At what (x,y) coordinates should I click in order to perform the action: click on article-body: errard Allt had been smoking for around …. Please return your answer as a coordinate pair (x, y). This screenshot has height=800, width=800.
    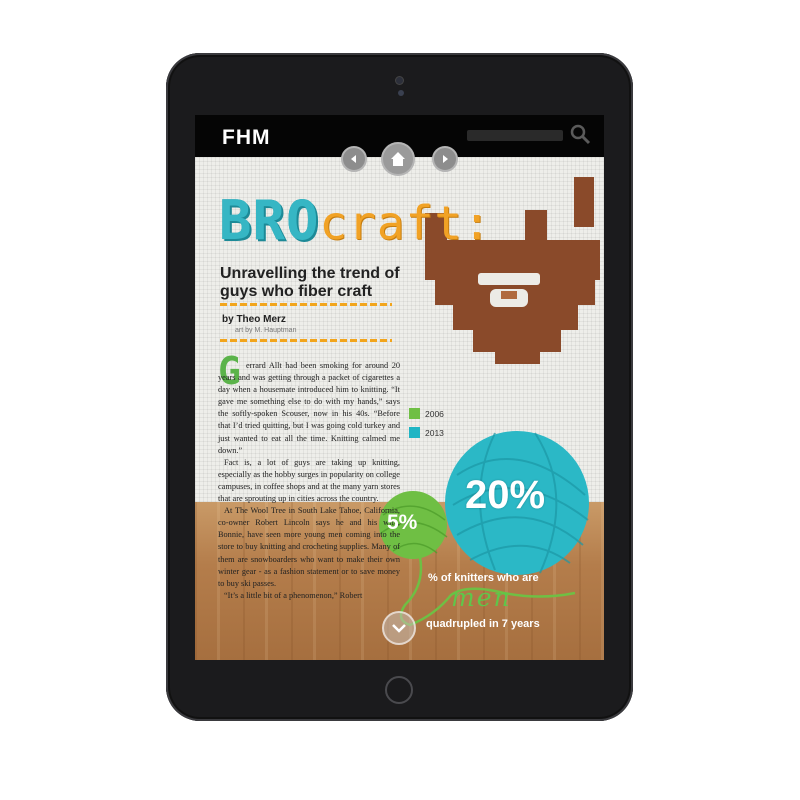
    Looking at the image, I should click on (309, 481).